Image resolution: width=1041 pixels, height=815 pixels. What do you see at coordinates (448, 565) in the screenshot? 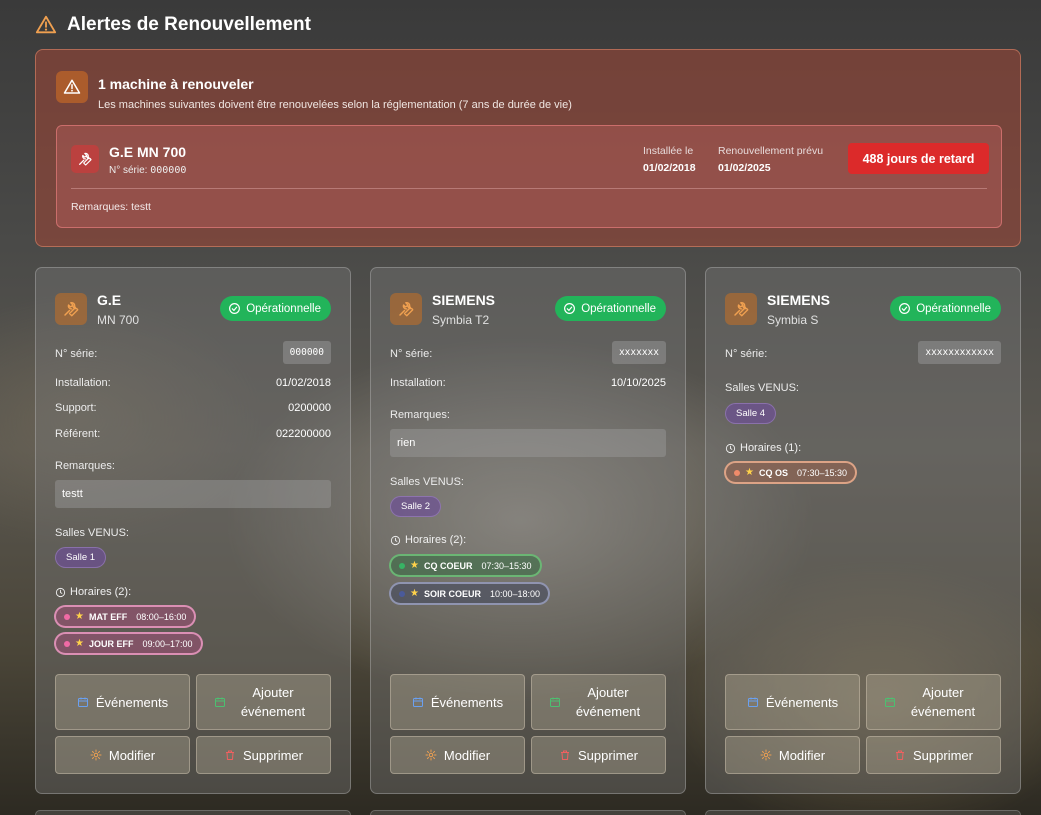
I see `shift-code: CQ COEUR` at bounding box center [448, 565].